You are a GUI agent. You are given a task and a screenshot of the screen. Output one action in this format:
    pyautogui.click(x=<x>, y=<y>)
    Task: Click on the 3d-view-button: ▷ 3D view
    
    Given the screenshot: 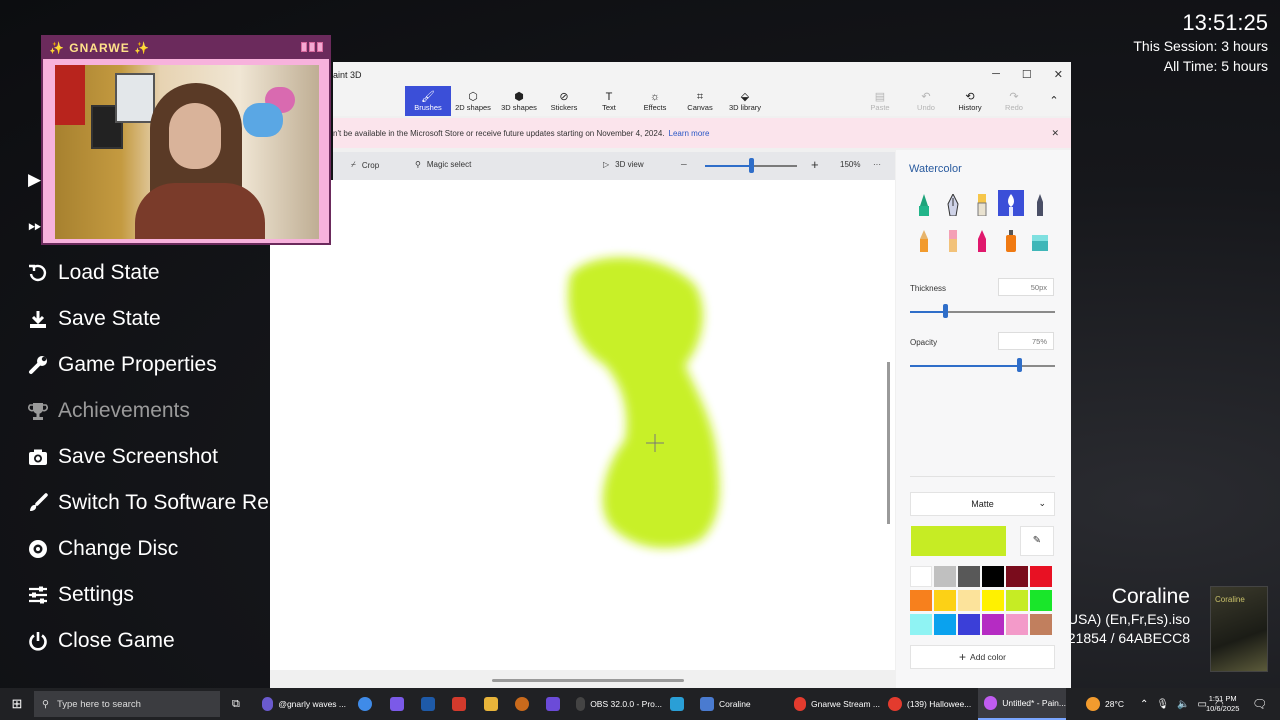 What is the action you would take?
    pyautogui.click(x=623, y=164)
    